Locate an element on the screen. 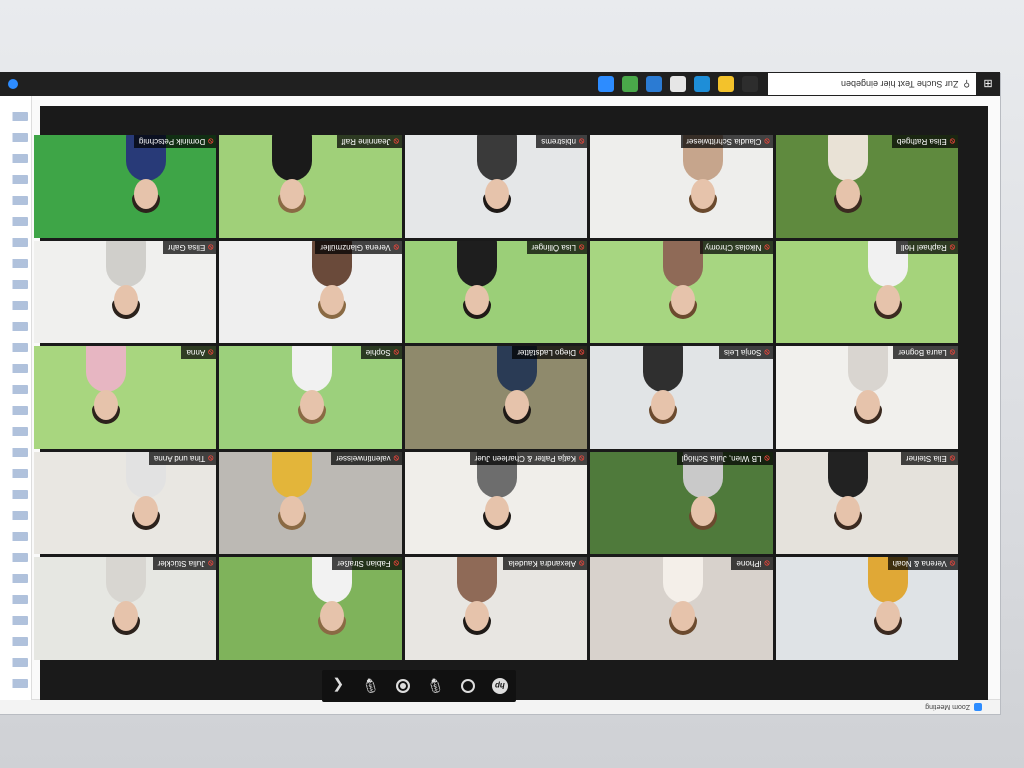 The width and height of the screenshot is (1024, 768). chevron-icon: ❮ is located at coordinates (338, 686).